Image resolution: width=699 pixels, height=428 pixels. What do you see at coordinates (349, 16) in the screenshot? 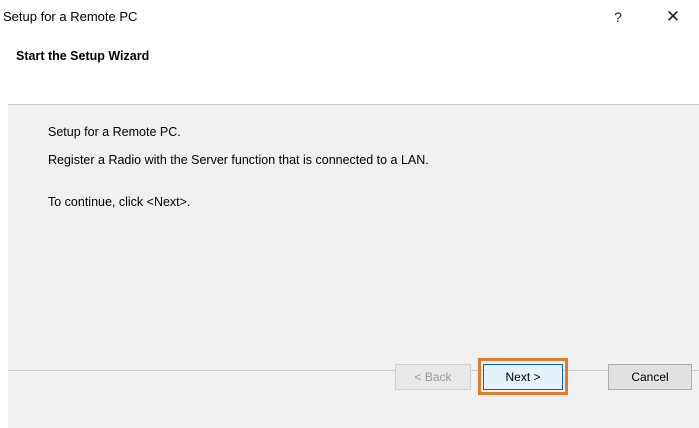
I see `title-bar: Setup for a Remote PC ? ✕` at bounding box center [349, 16].